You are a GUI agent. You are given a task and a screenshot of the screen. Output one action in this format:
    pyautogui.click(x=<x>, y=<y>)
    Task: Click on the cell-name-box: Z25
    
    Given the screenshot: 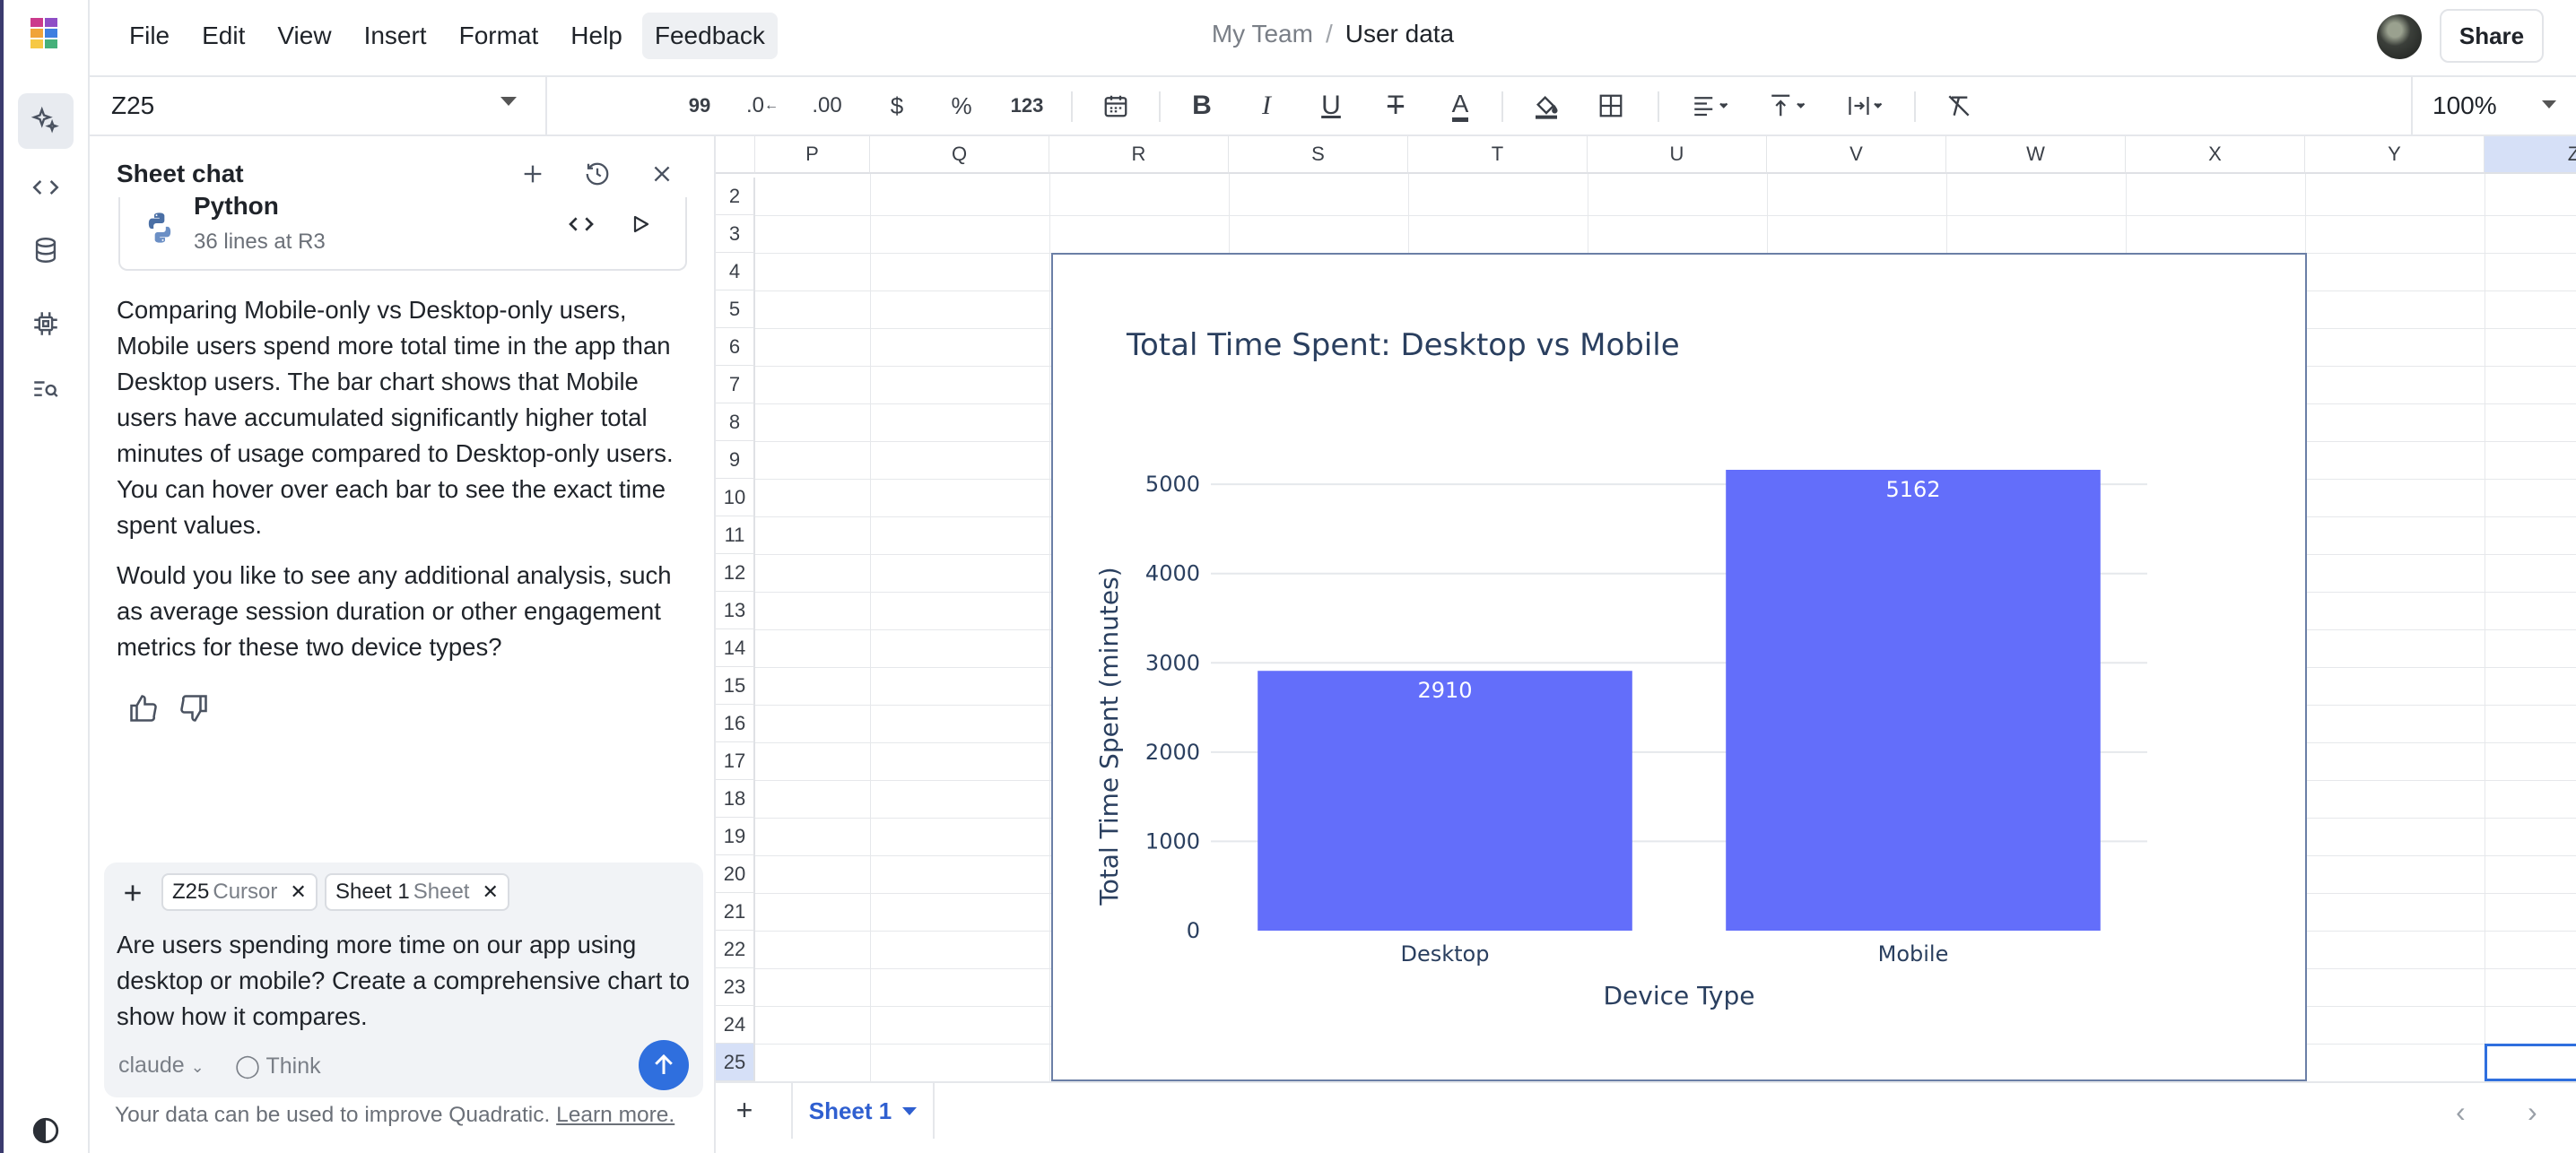 What is the action you would take?
    pyautogui.click(x=318, y=105)
    